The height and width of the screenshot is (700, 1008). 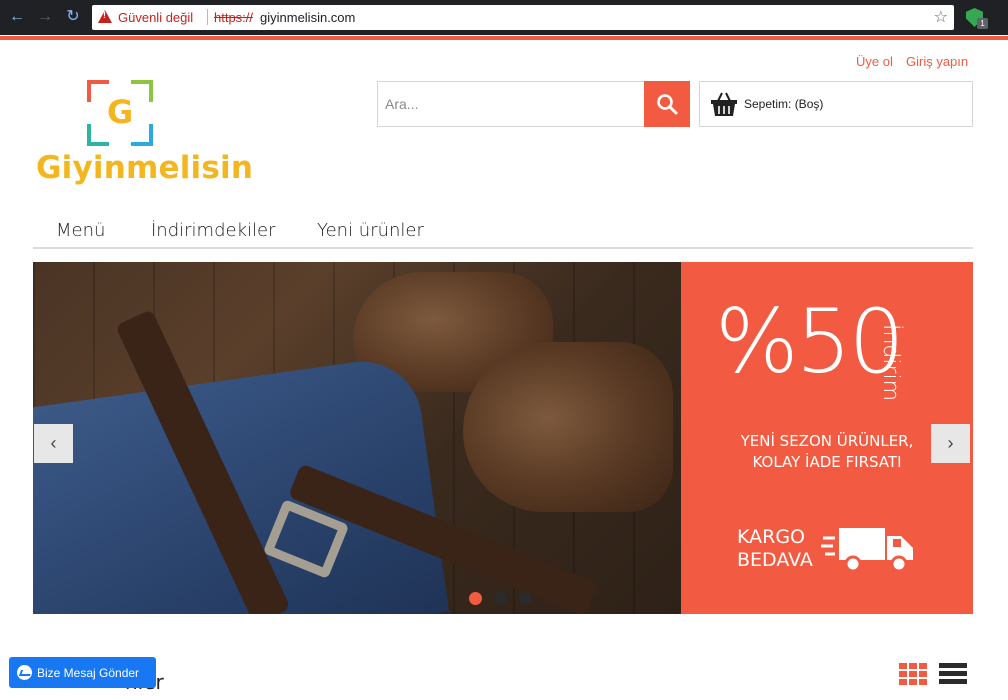 I want to click on boot-shape, so click(x=568, y=427).